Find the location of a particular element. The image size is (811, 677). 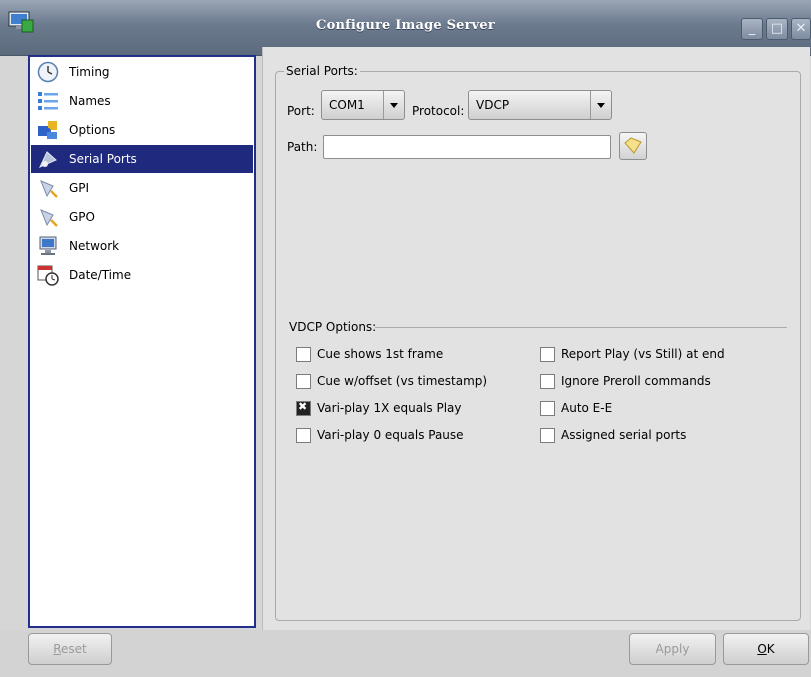

sidebar-item-label: GPO is located at coordinates (82, 217).